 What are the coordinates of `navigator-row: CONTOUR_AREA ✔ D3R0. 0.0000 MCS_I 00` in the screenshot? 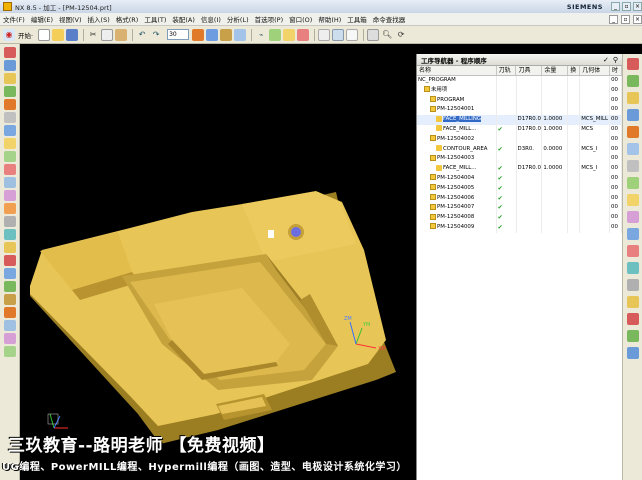 It's located at (519, 149).